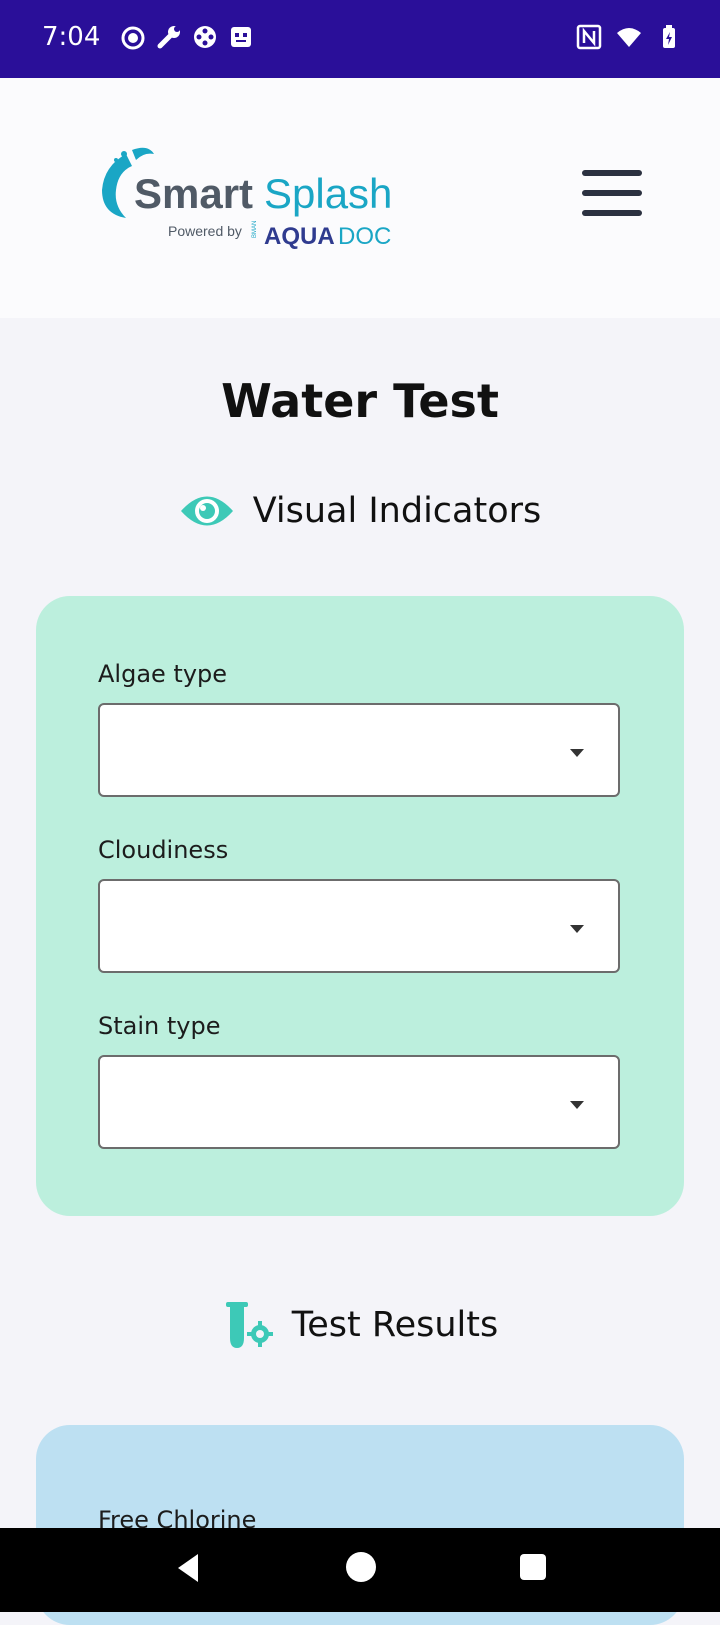  Describe the element at coordinates (533, 1567) in the screenshot. I see `recents-icon` at that location.